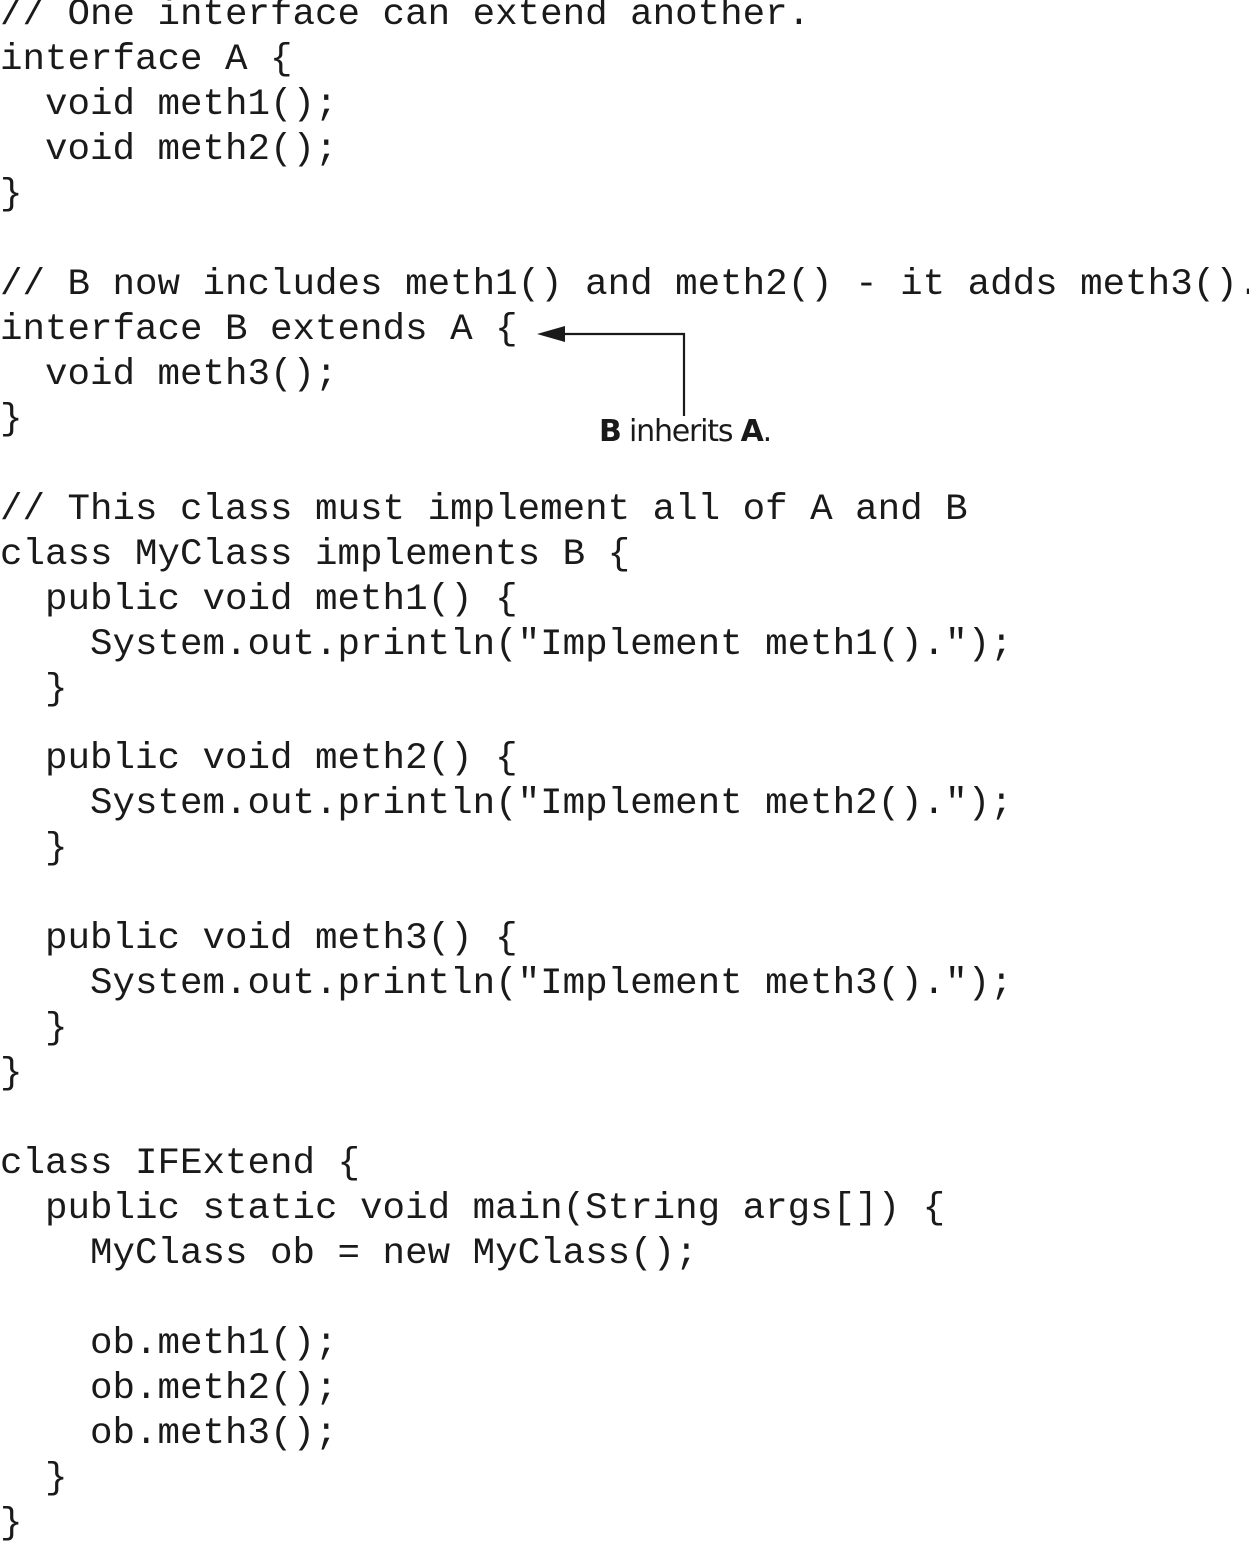 This screenshot has height=1547, width=1249. I want to click on code-line: class IFExtend {, so click(180, 1164).